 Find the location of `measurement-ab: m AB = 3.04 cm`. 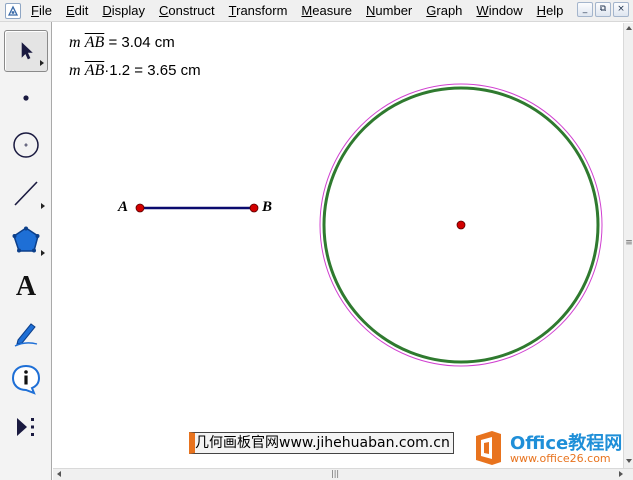

measurement-ab: m AB = 3.04 cm is located at coordinates (122, 43).